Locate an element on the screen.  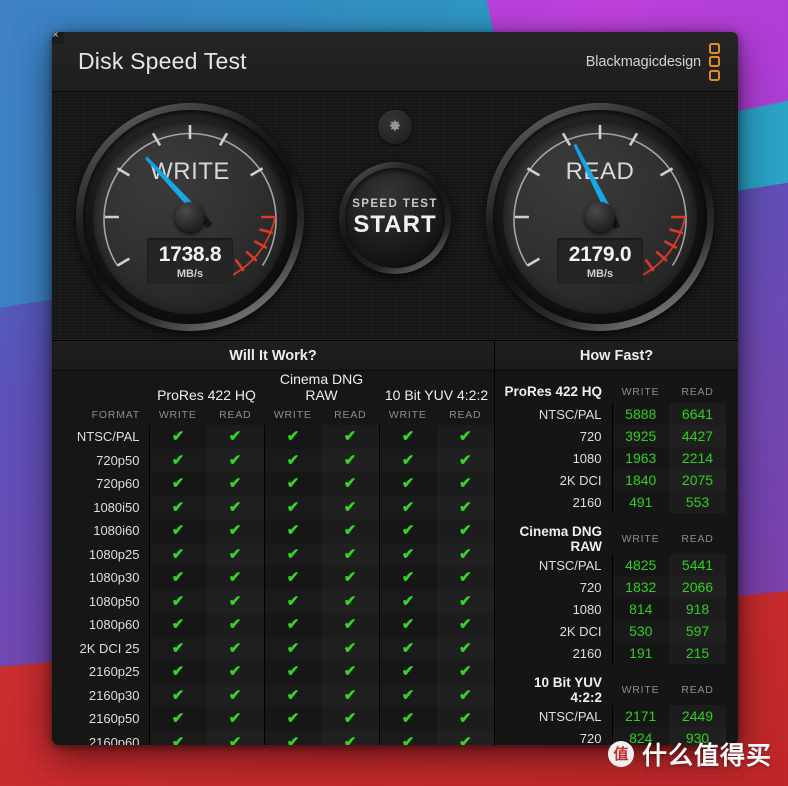
blackmagic-logo-icon is located at coordinates (714, 61).